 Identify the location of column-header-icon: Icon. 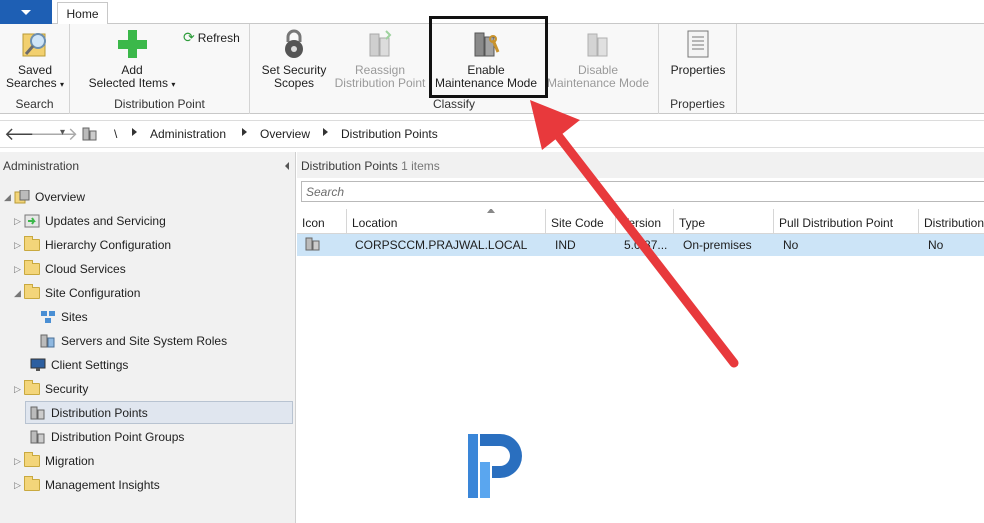
(322, 221).